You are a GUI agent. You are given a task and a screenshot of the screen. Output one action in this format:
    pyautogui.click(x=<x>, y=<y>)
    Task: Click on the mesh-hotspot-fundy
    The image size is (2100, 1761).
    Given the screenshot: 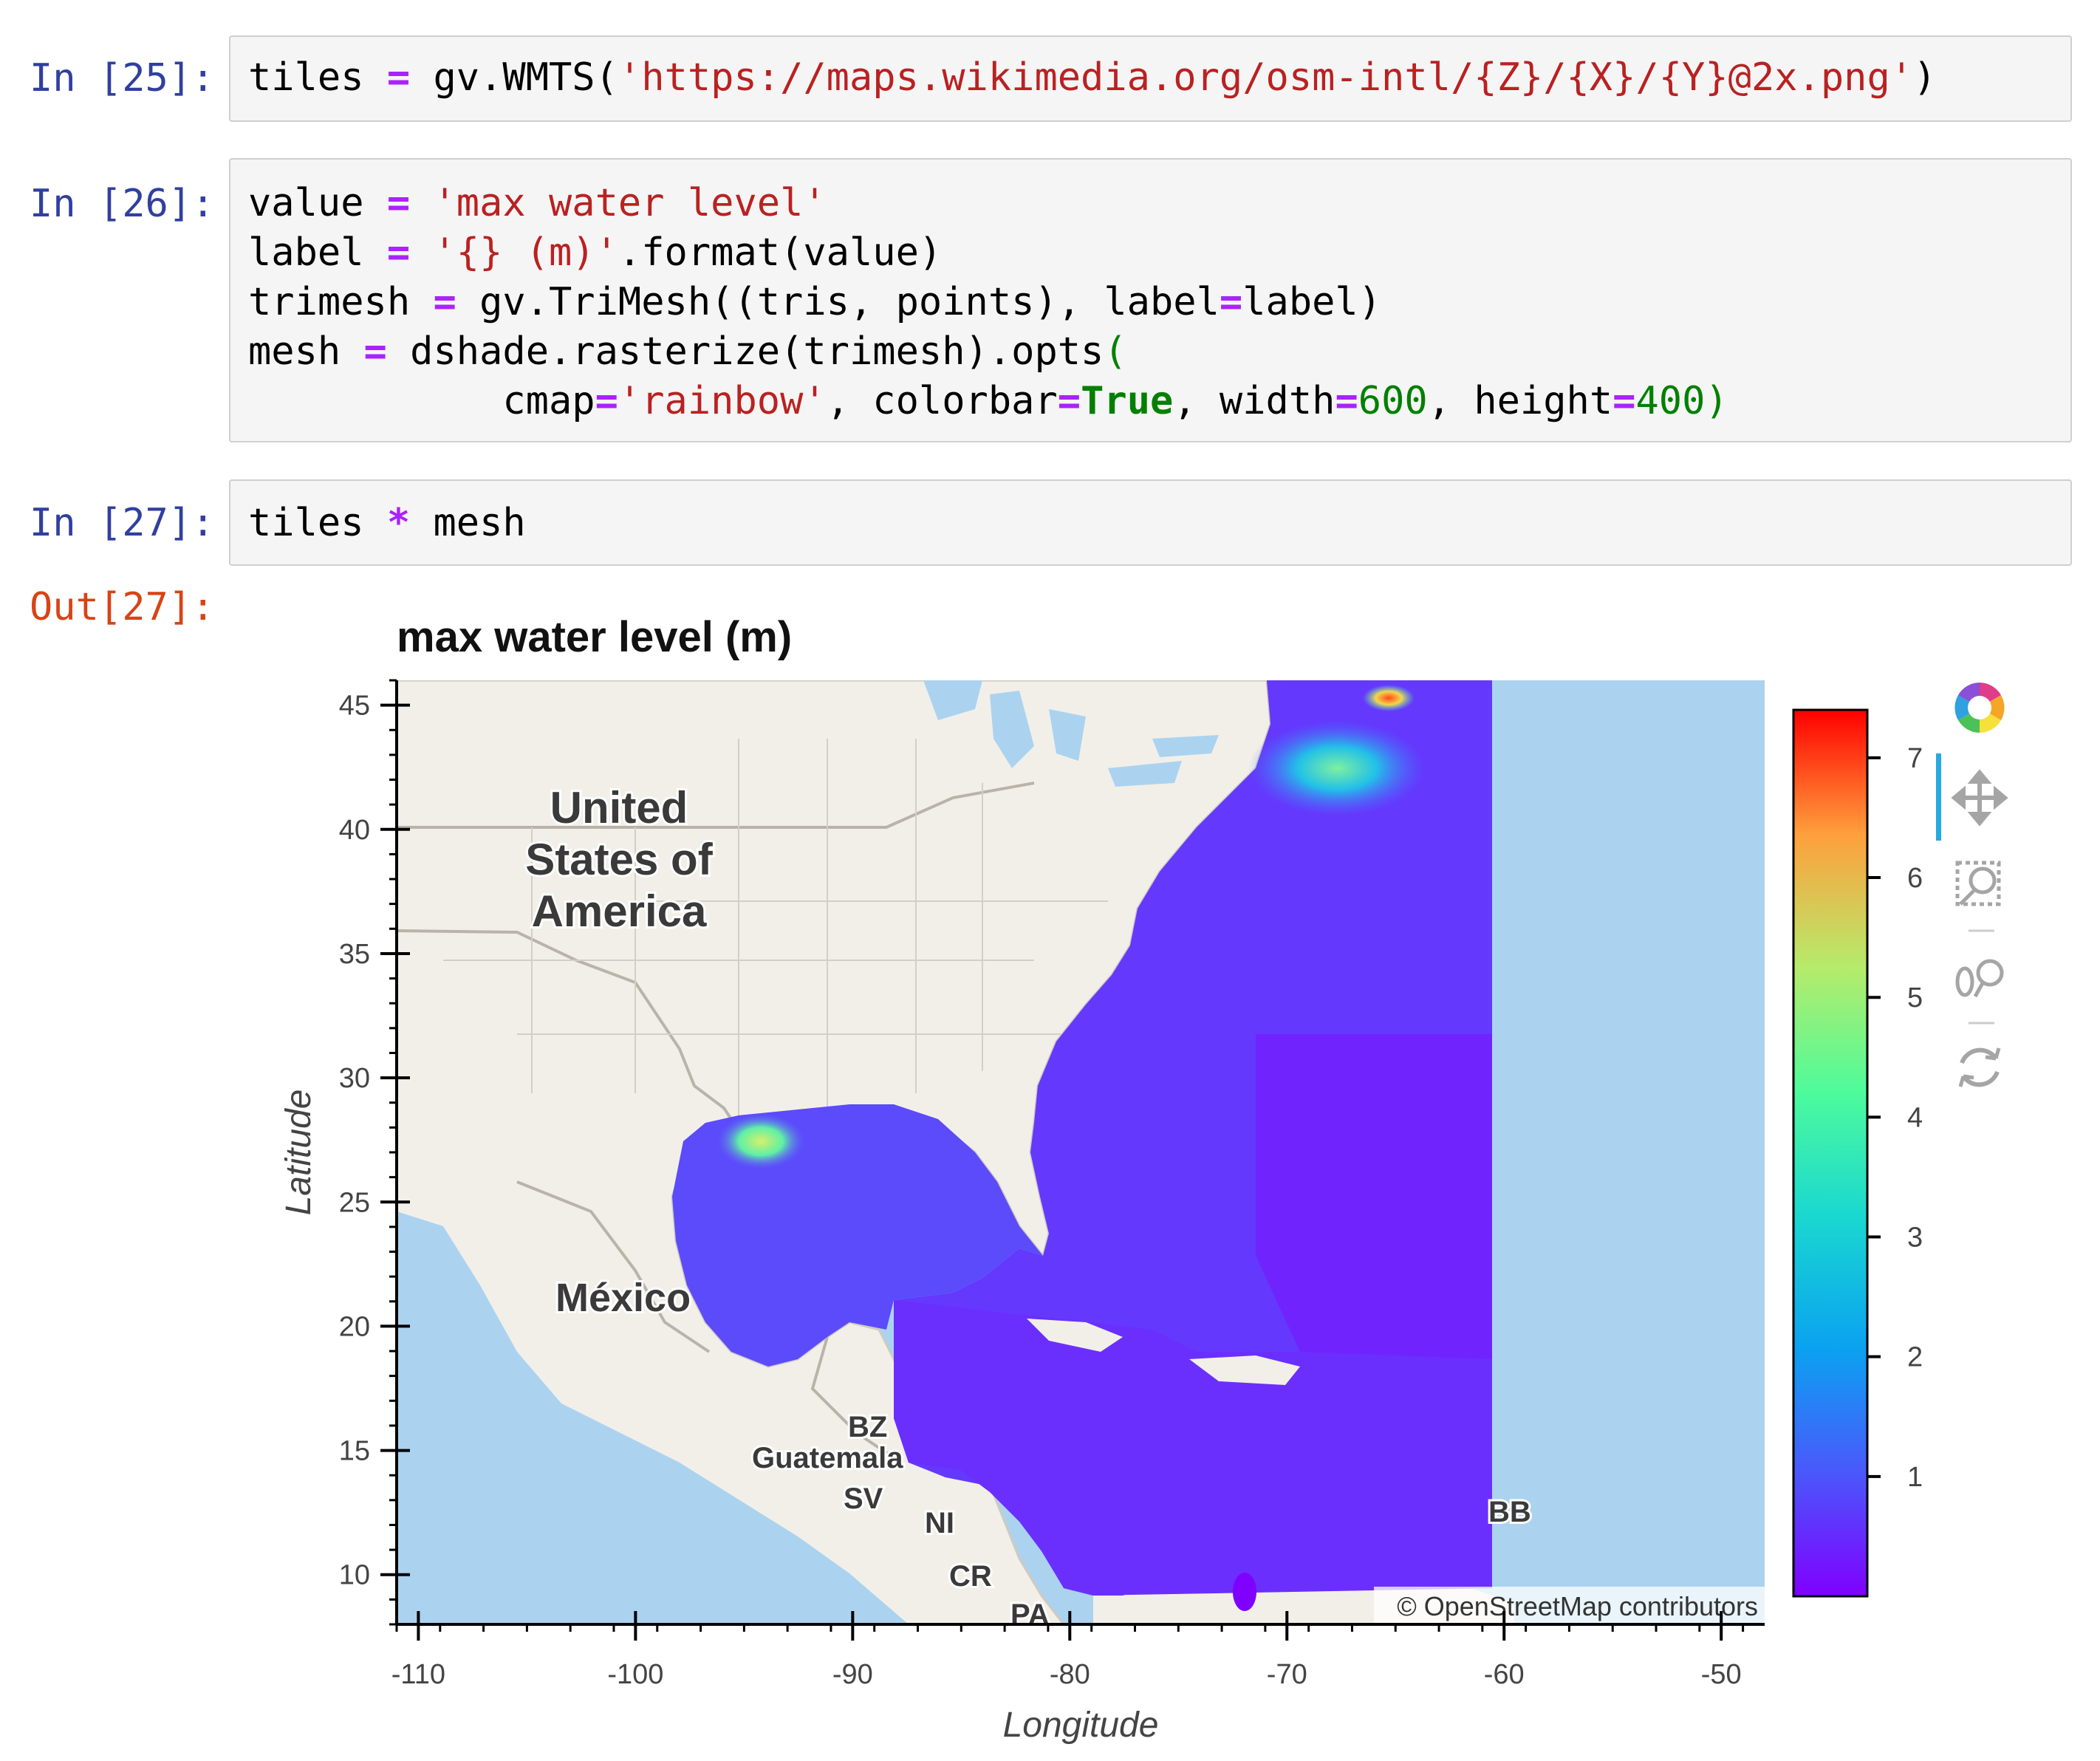 What is the action you would take?
    pyautogui.click(x=1389, y=698)
    